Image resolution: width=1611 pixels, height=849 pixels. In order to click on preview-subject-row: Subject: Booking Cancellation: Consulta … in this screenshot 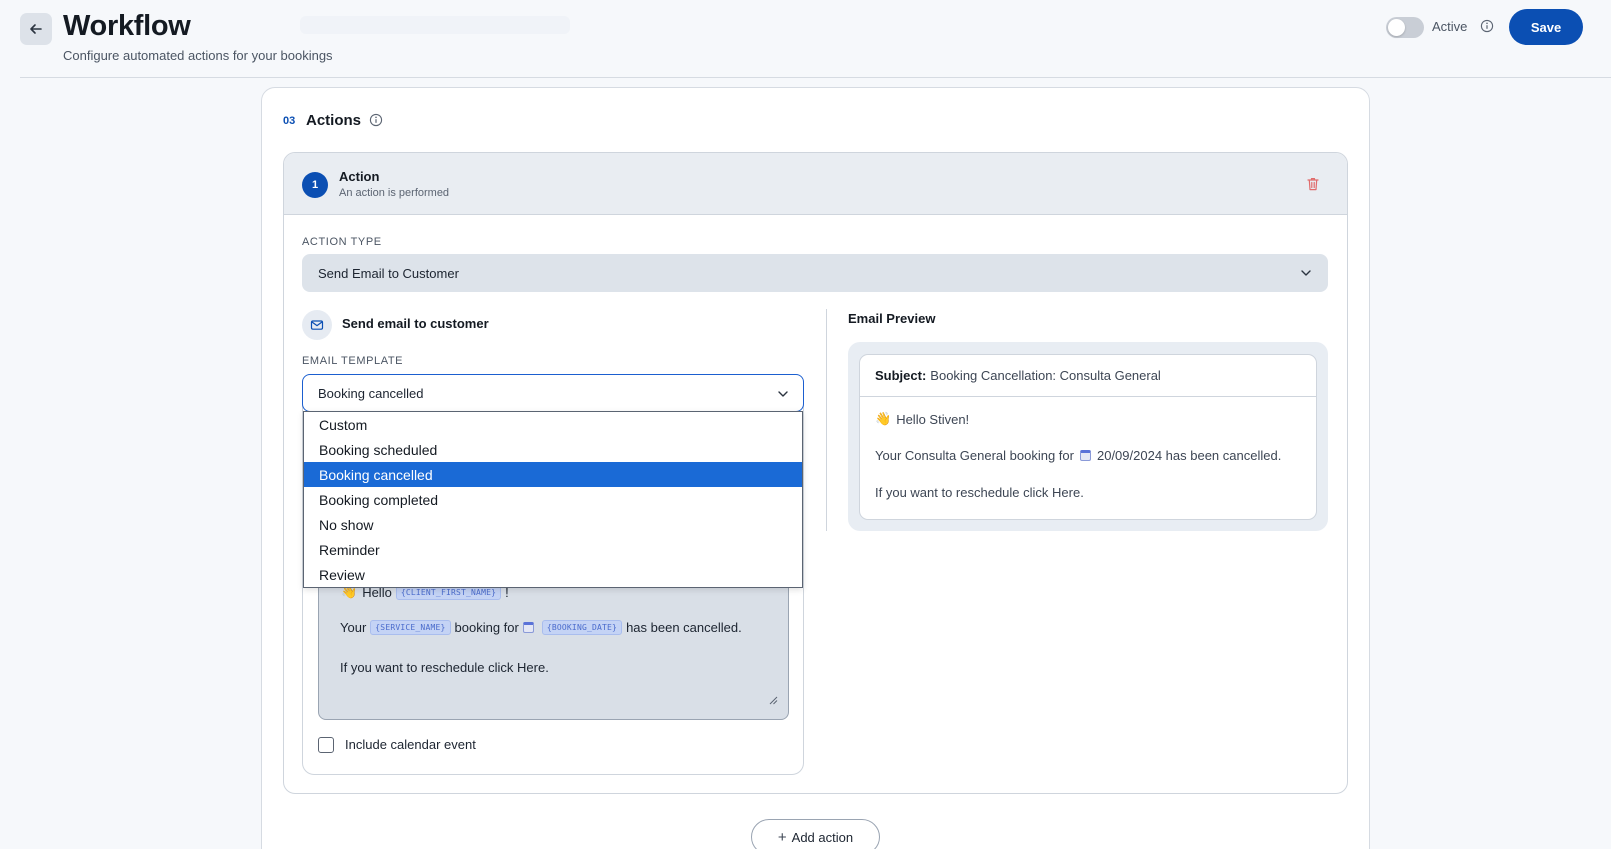, I will do `click(1088, 376)`.